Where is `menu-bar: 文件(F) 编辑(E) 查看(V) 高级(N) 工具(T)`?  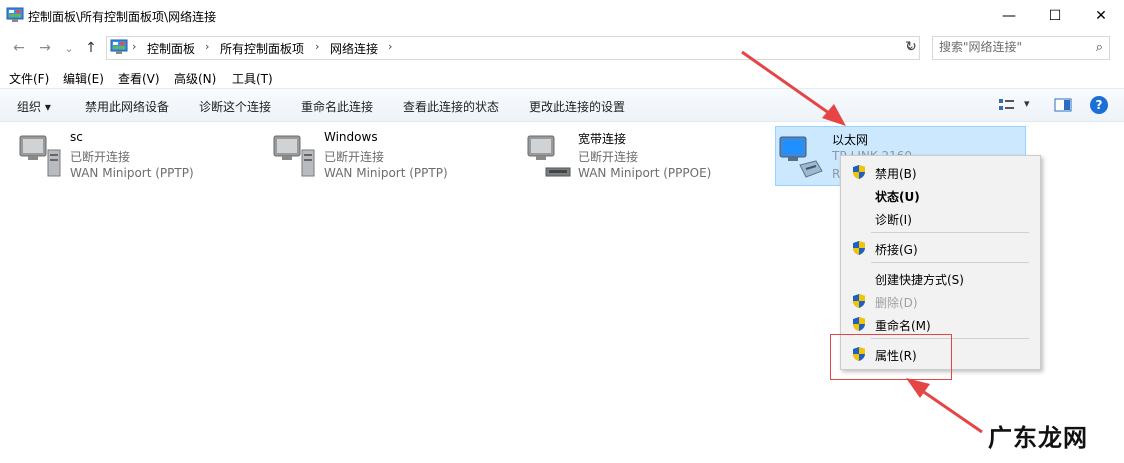
menu-bar: 文件(F) 编辑(E) 查看(V) 高级(N) 工具(T) is located at coordinates (562, 77).